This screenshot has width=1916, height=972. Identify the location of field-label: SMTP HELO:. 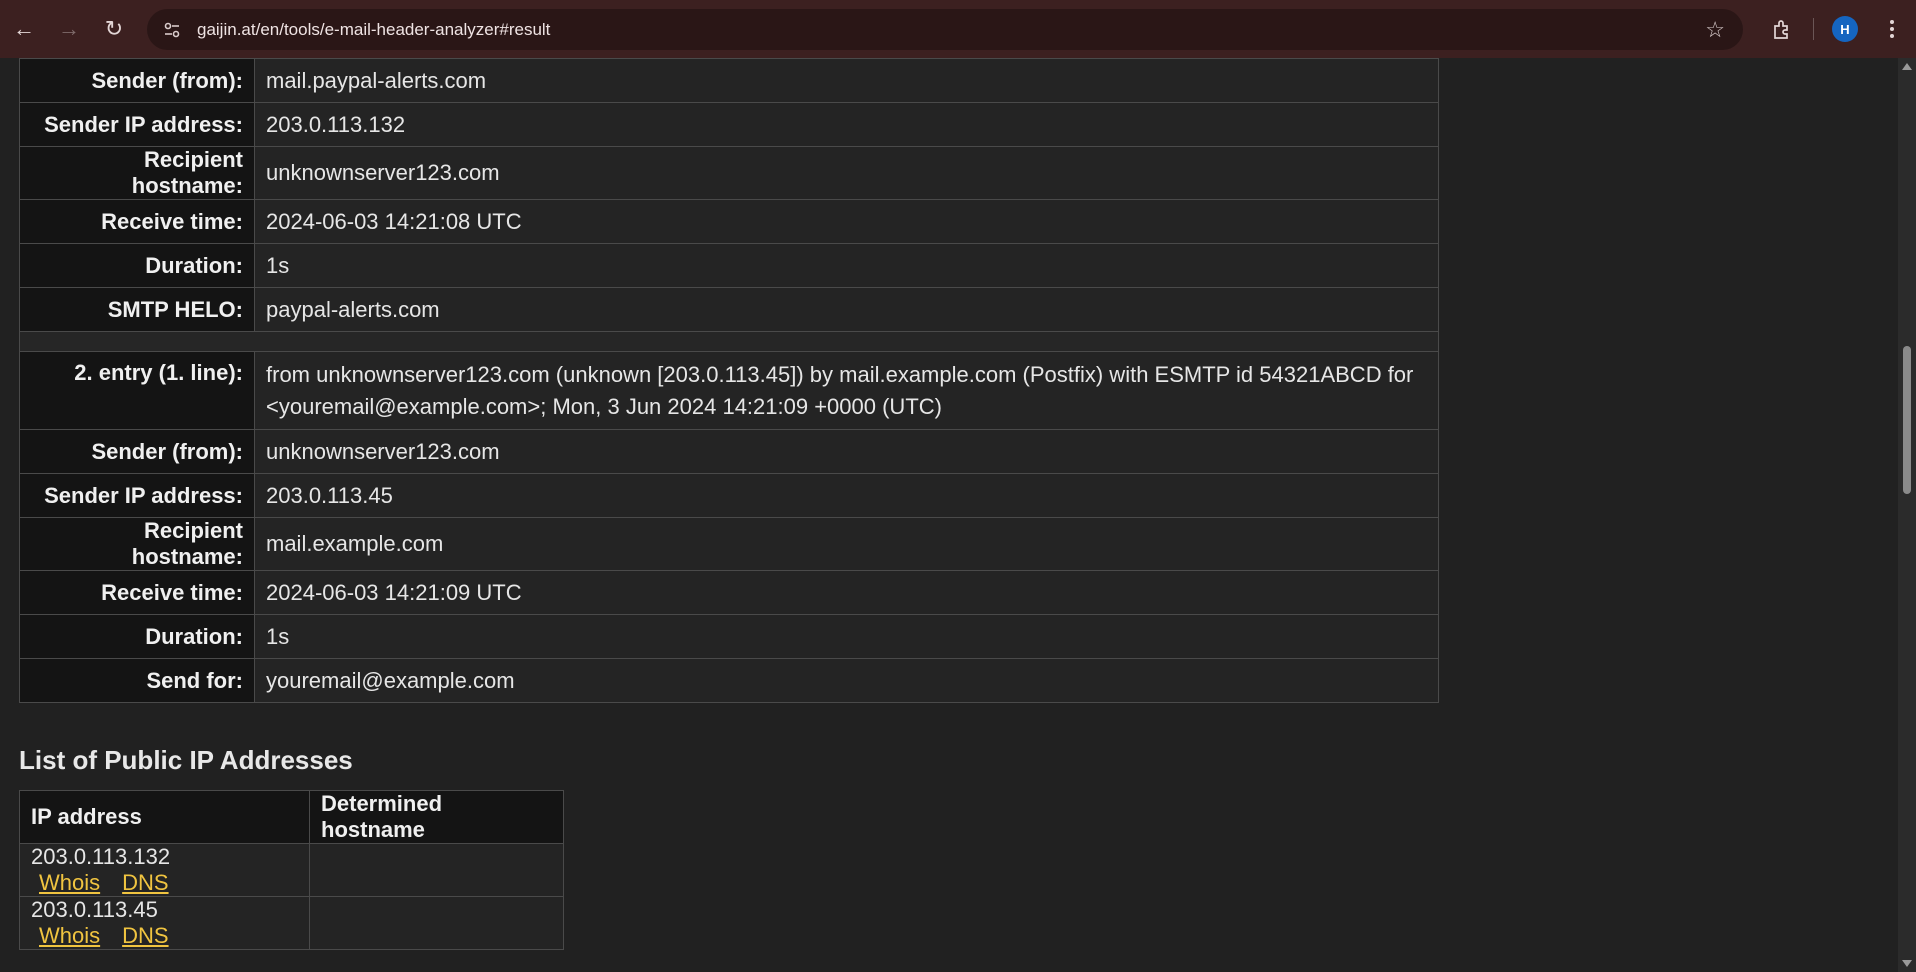
(137, 309).